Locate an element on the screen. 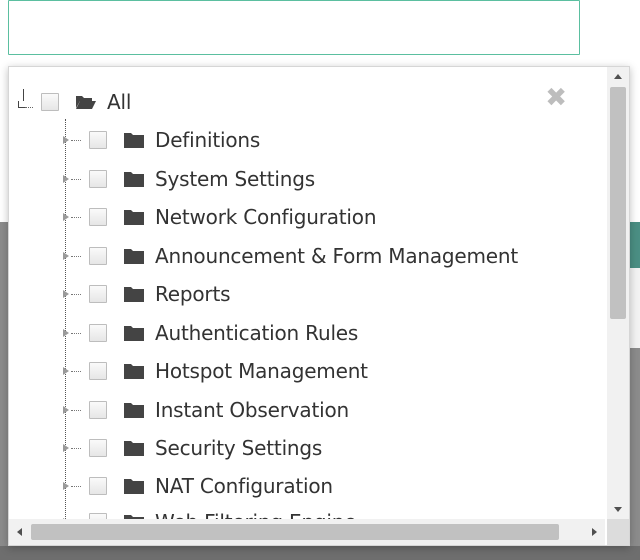 Image resolution: width=640 pixels, height=560 pixels. tree-node-item: Reports is located at coordinates (147, 294).